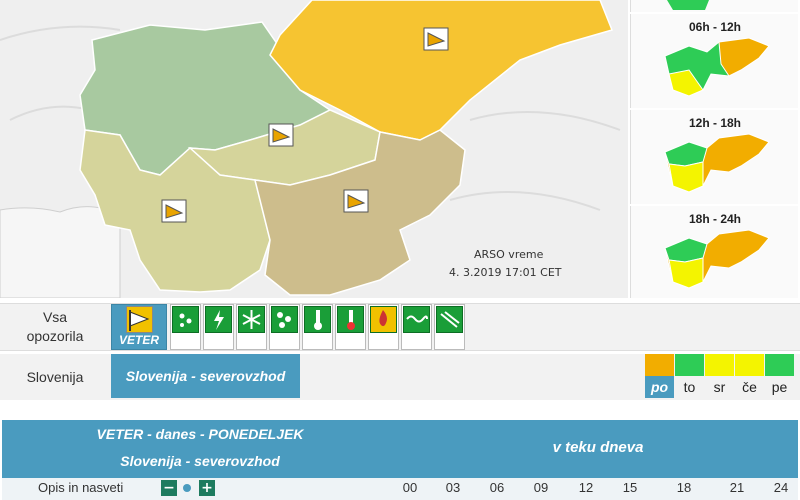 The height and width of the screenshot is (500, 800). I want to click on day-label: to, so click(689, 387).